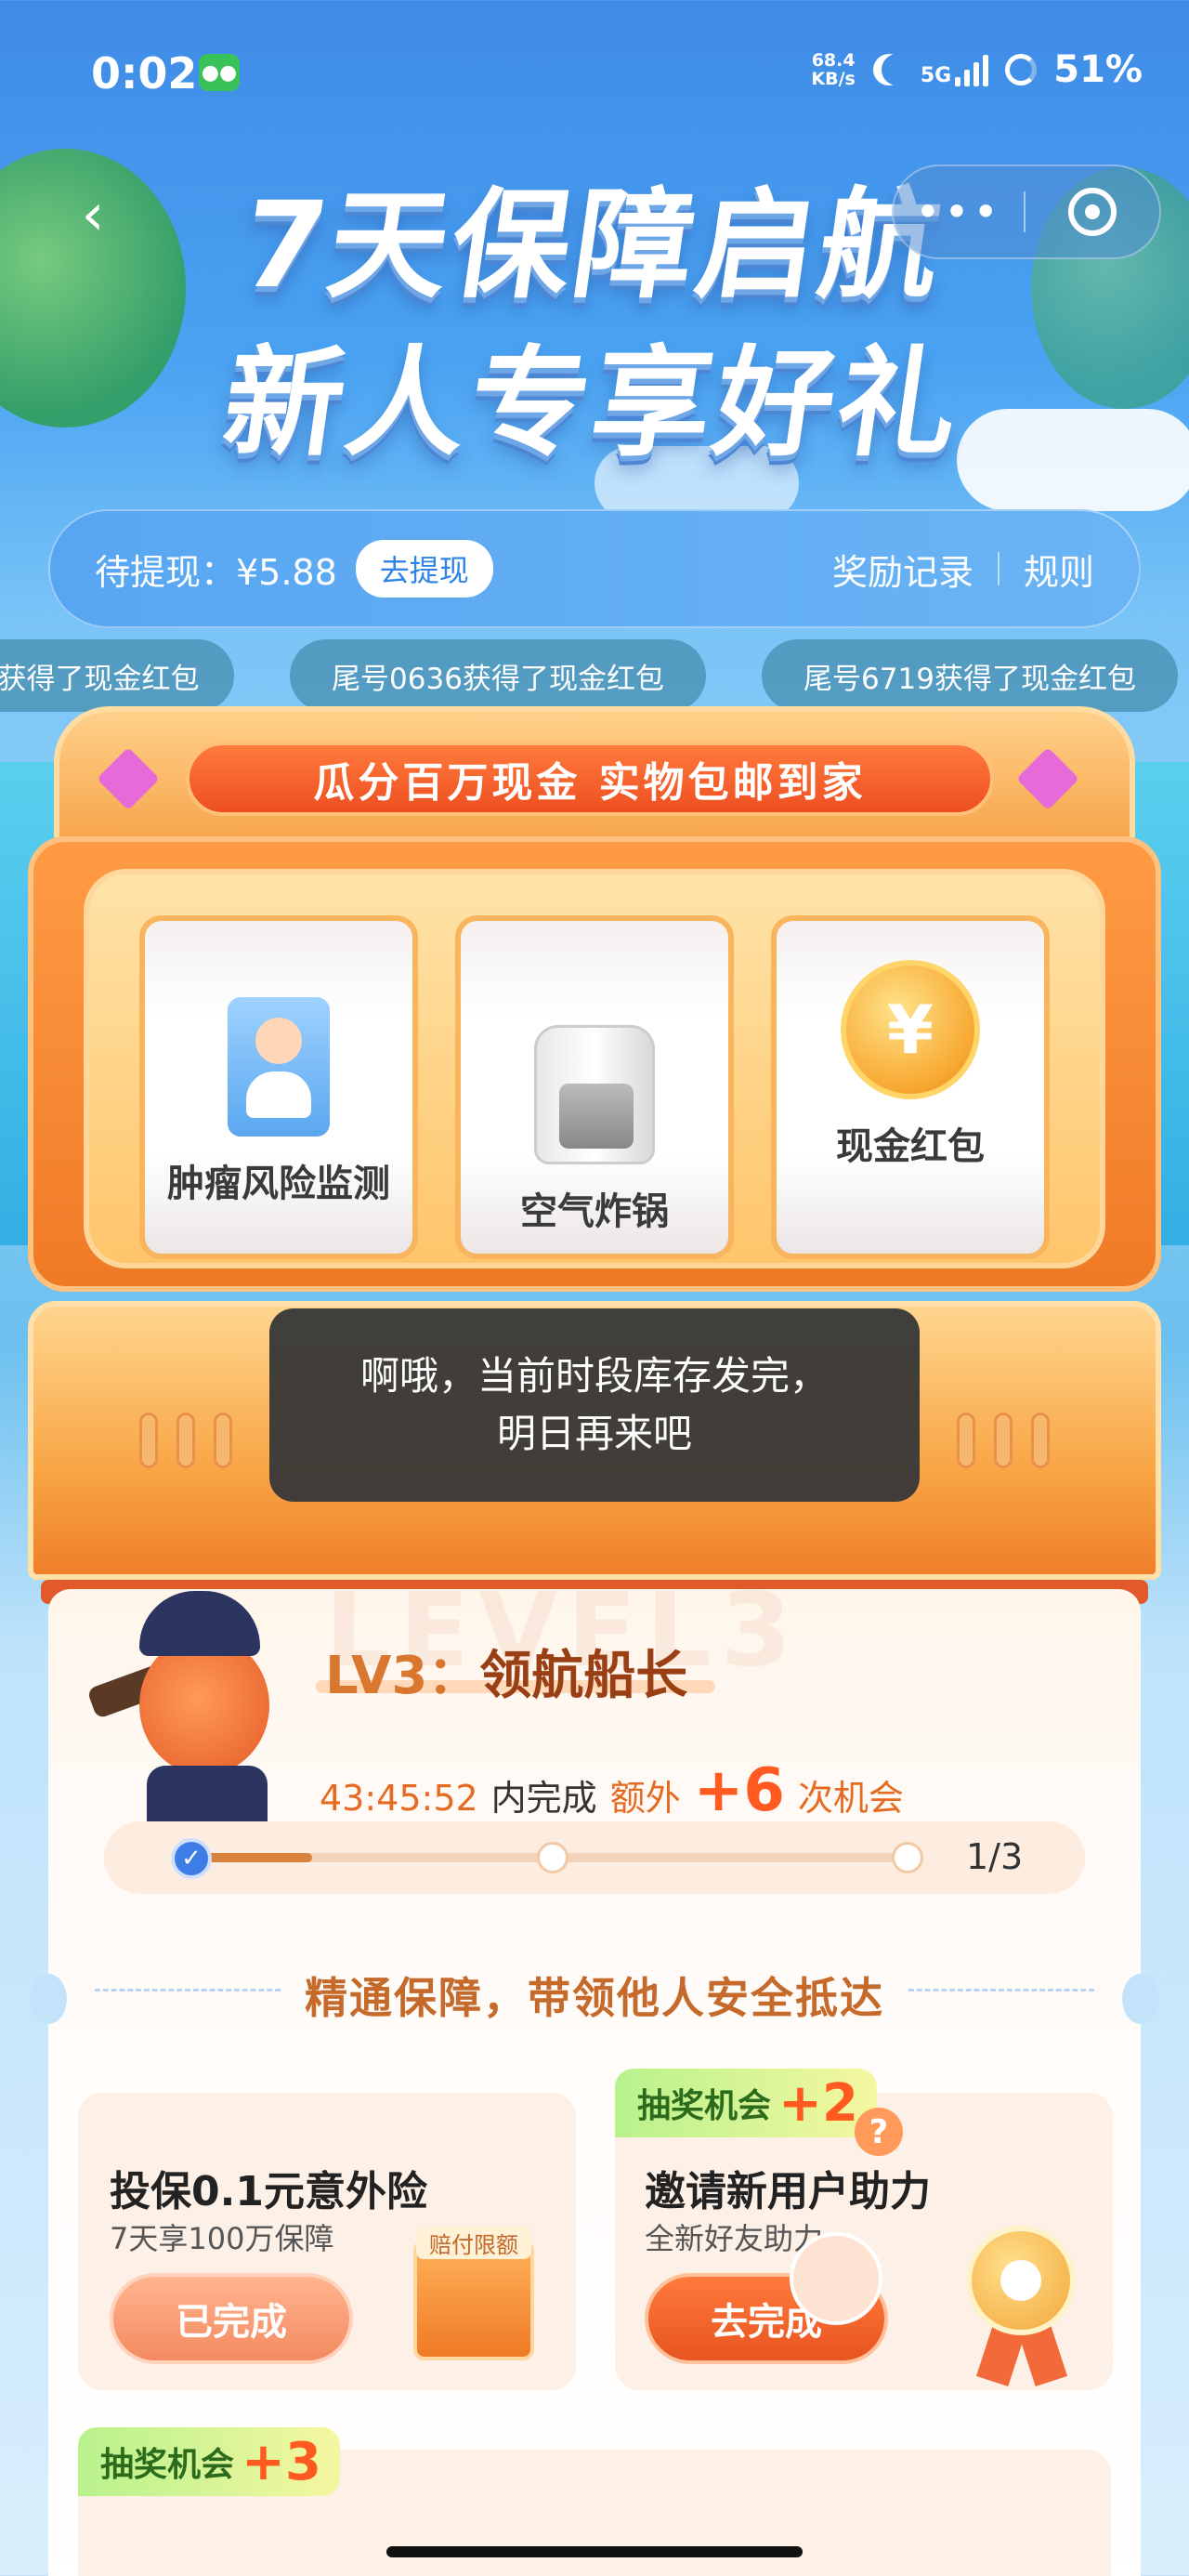 This screenshot has height=2576, width=1189. I want to click on withdraw-links: 奖励记录 规则, so click(963, 569).